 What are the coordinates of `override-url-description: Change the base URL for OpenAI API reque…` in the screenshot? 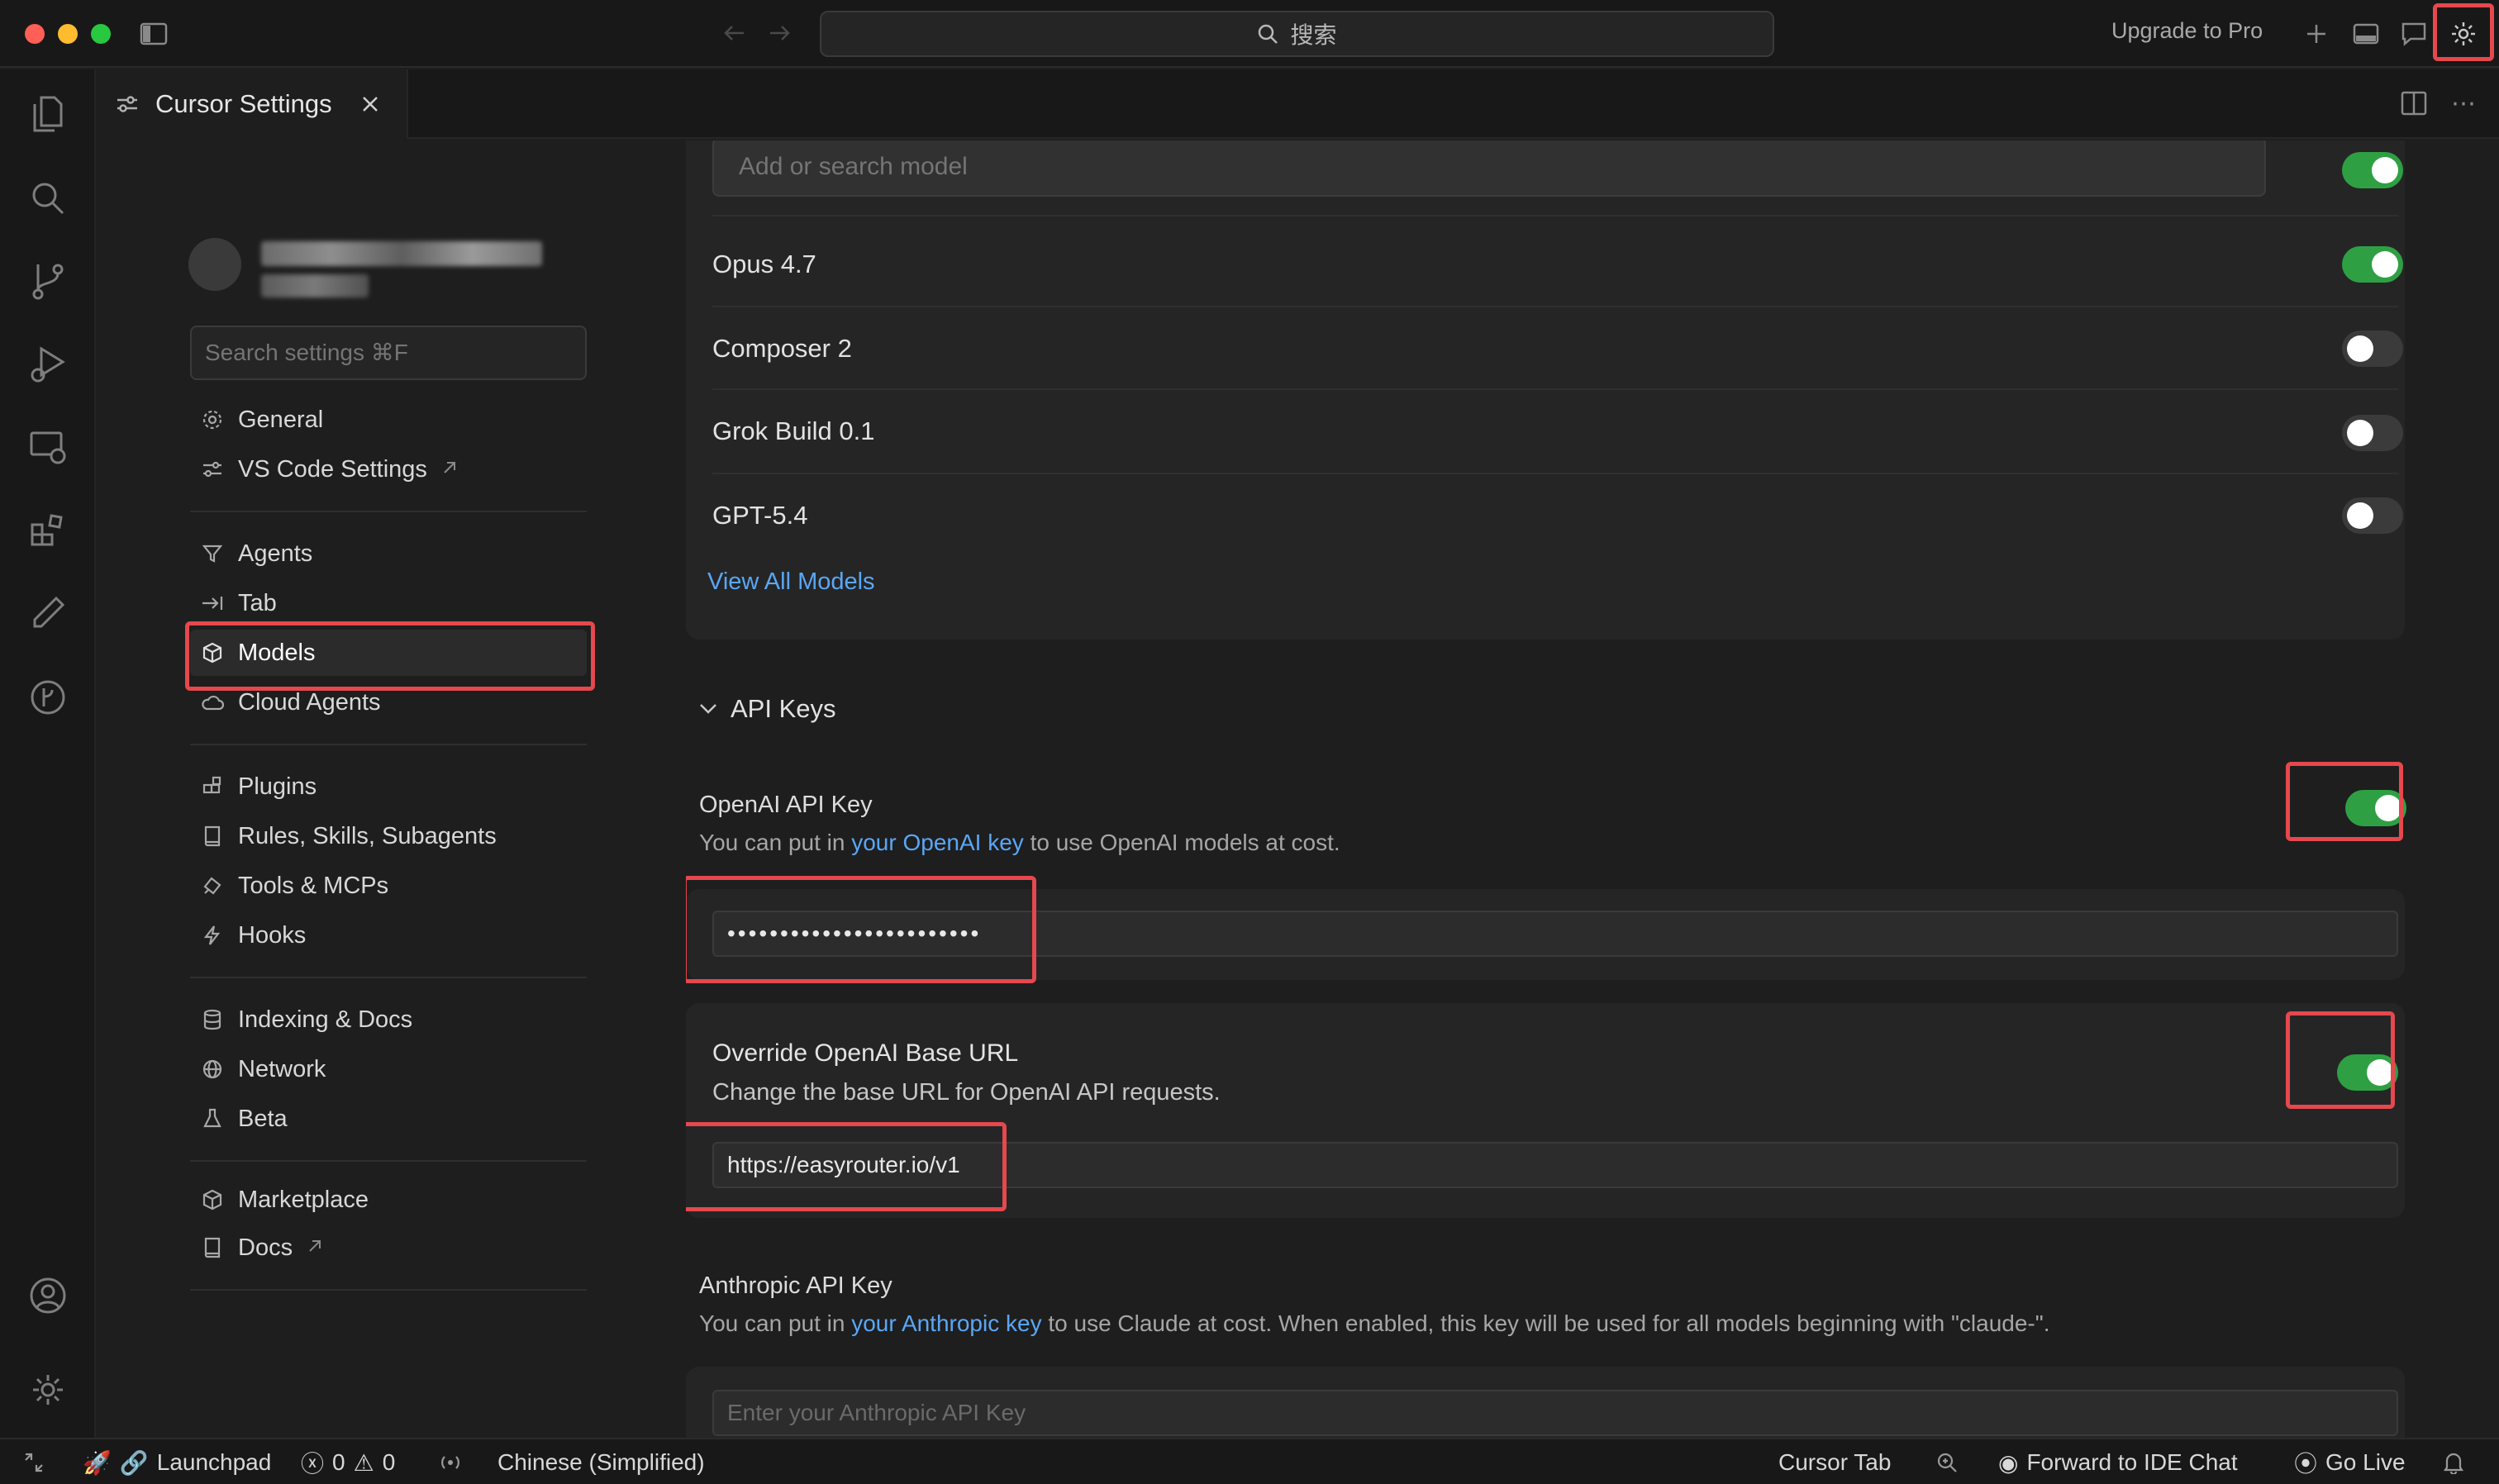 It's located at (966, 1092).